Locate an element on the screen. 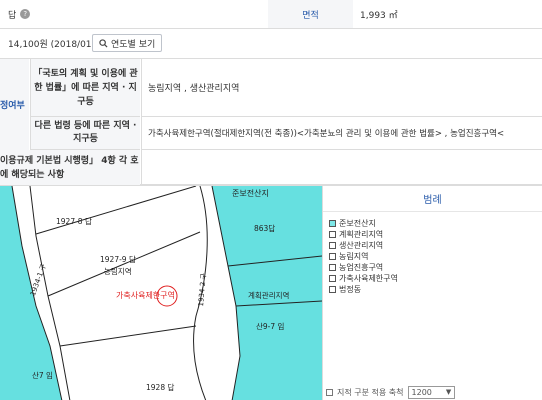 Image resolution: width=542 pixels, height=400 pixels. land-info-row: 답 ? 면적 1,993 ㎡ is located at coordinates (271, 14).